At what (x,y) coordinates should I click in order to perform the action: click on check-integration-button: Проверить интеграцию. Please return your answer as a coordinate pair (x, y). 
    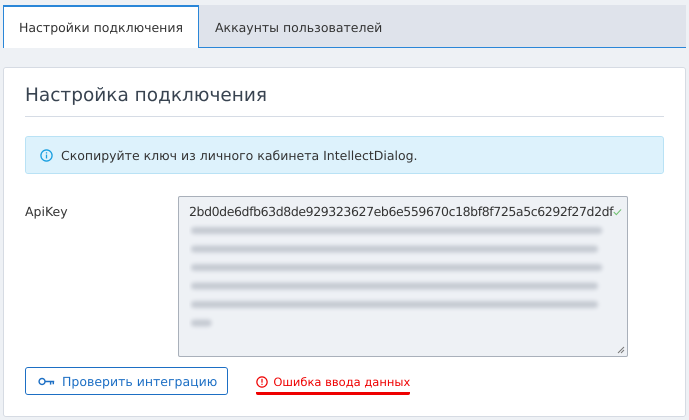
    Looking at the image, I should click on (126, 381).